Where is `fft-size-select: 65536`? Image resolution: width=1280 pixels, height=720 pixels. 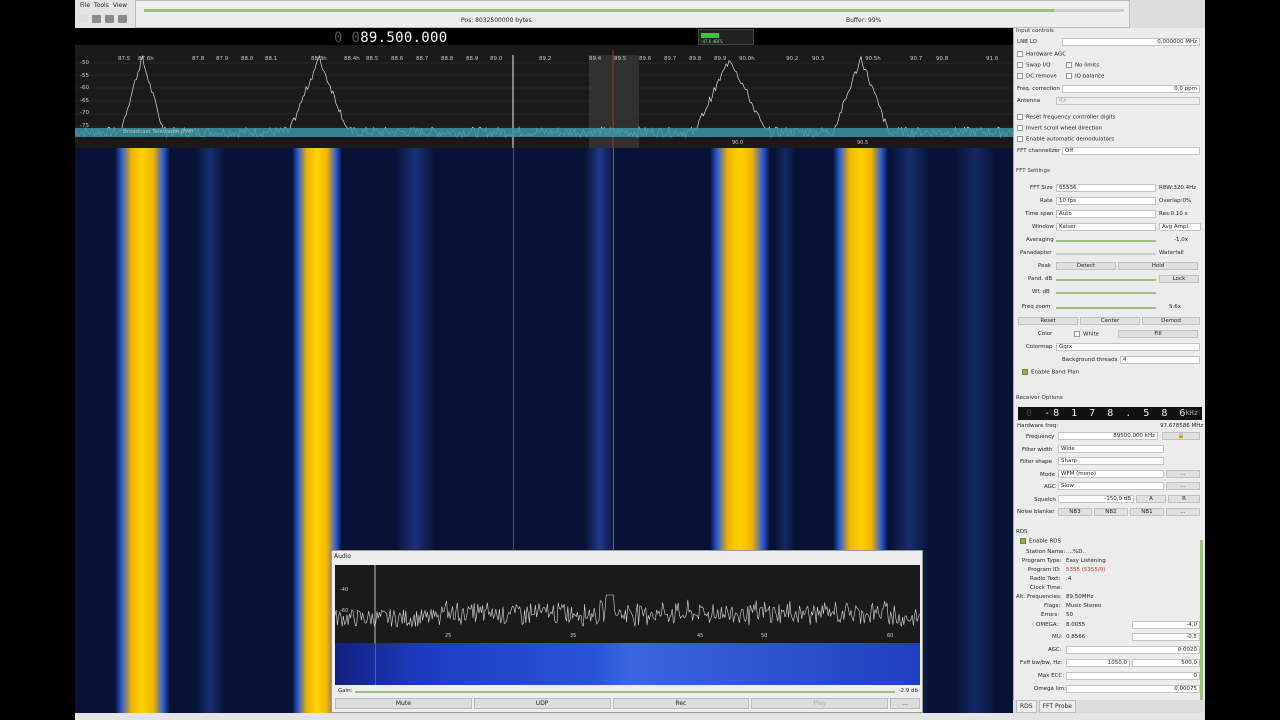 fft-size-select: 65536 is located at coordinates (1106, 188).